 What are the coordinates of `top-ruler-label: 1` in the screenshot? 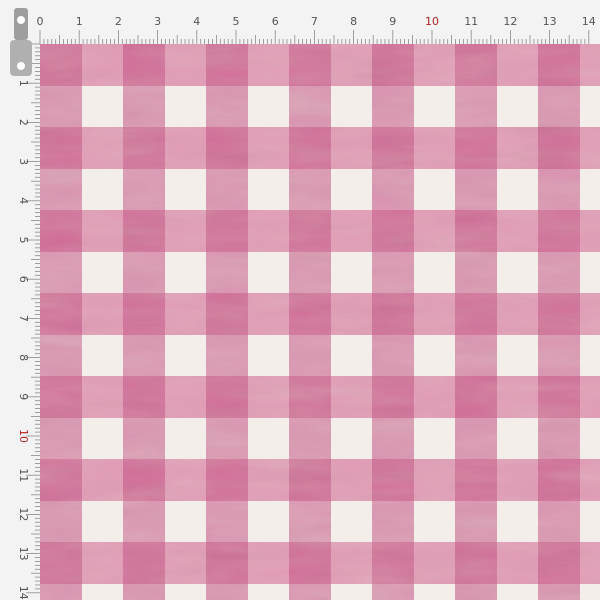 It's located at (79, 21).